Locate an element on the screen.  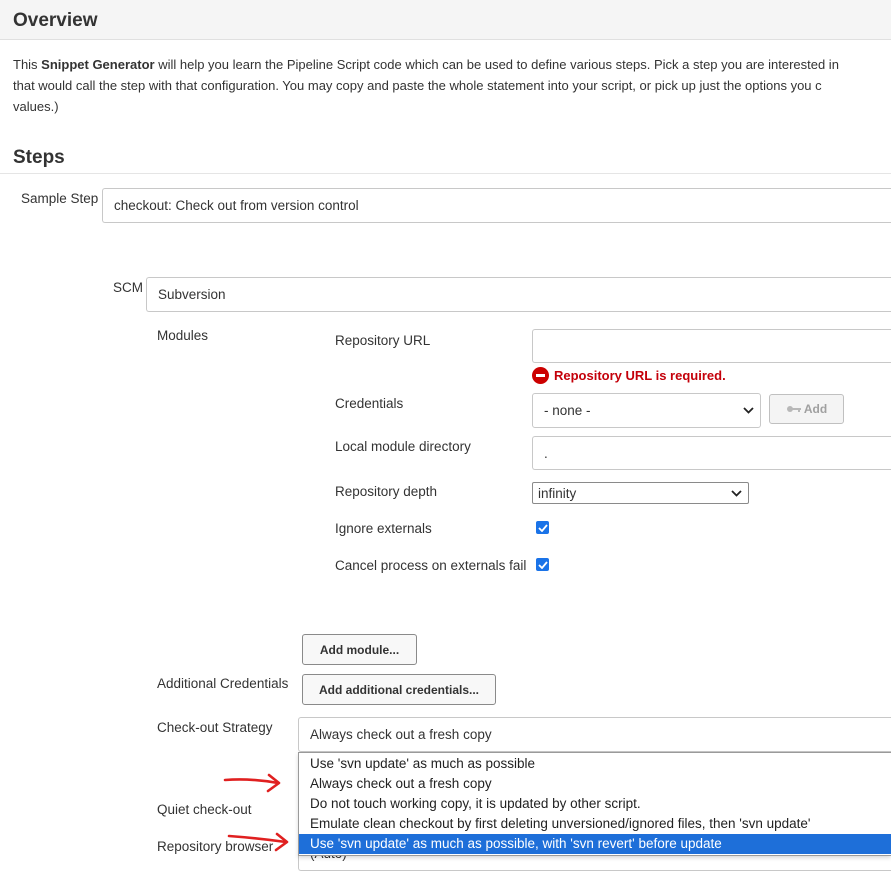
local-module-directory-input: . is located at coordinates (711, 453).